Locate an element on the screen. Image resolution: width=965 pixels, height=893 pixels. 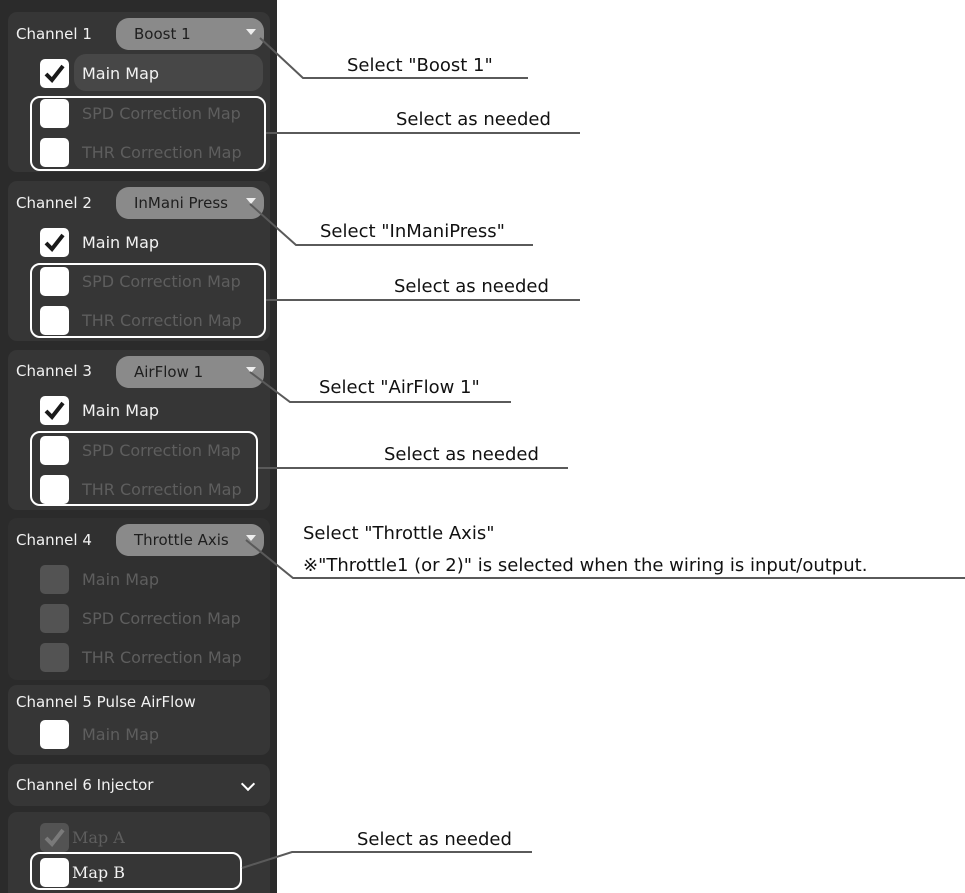
note-channel-1-as-needed: Select as needed is located at coordinates (473, 119).